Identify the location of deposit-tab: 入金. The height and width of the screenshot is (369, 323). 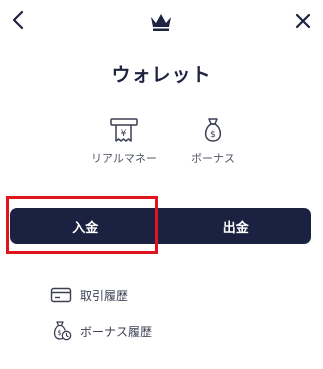
(85, 226).